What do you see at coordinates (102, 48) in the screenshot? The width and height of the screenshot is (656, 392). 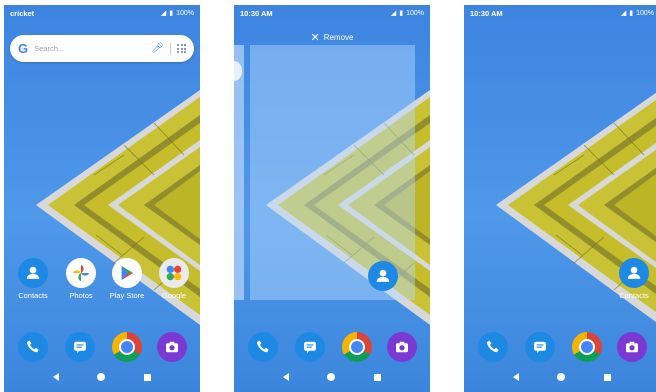 I see `google-search-bar: G Search... 🎤︎` at bounding box center [102, 48].